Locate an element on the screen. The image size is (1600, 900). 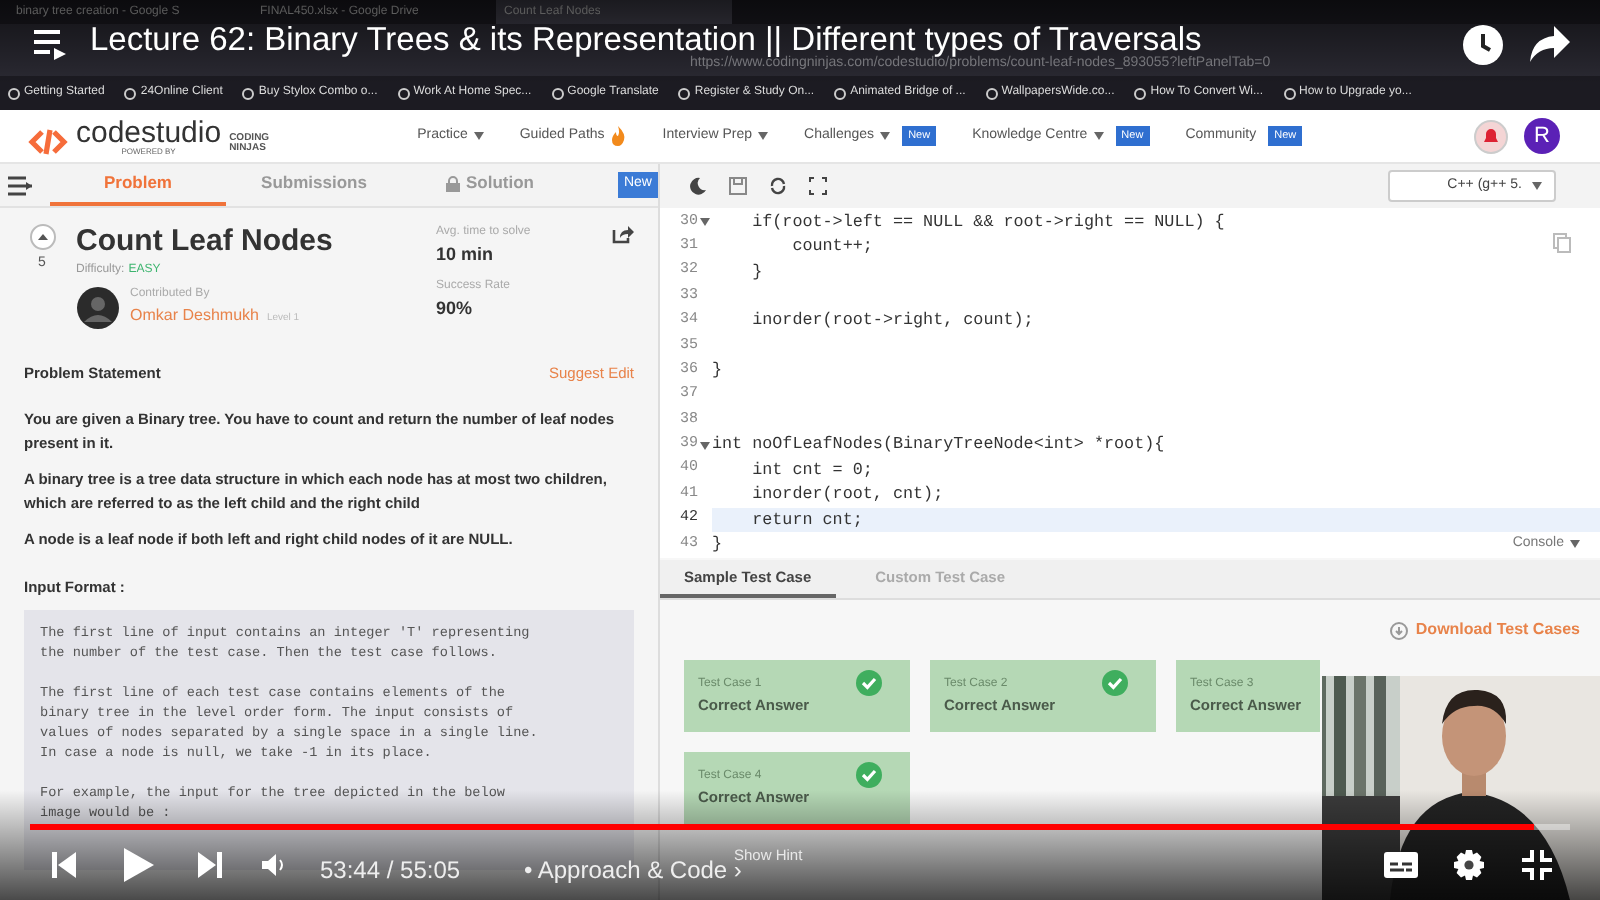
download-icon is located at coordinates (1398, 630).